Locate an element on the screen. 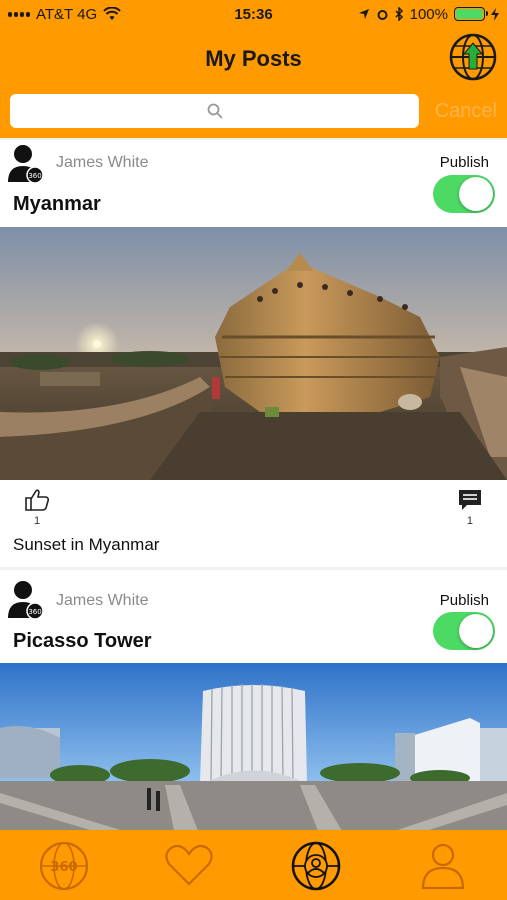  post-header: 360 James White Picasso Tower Publish is located at coordinates (253, 616).